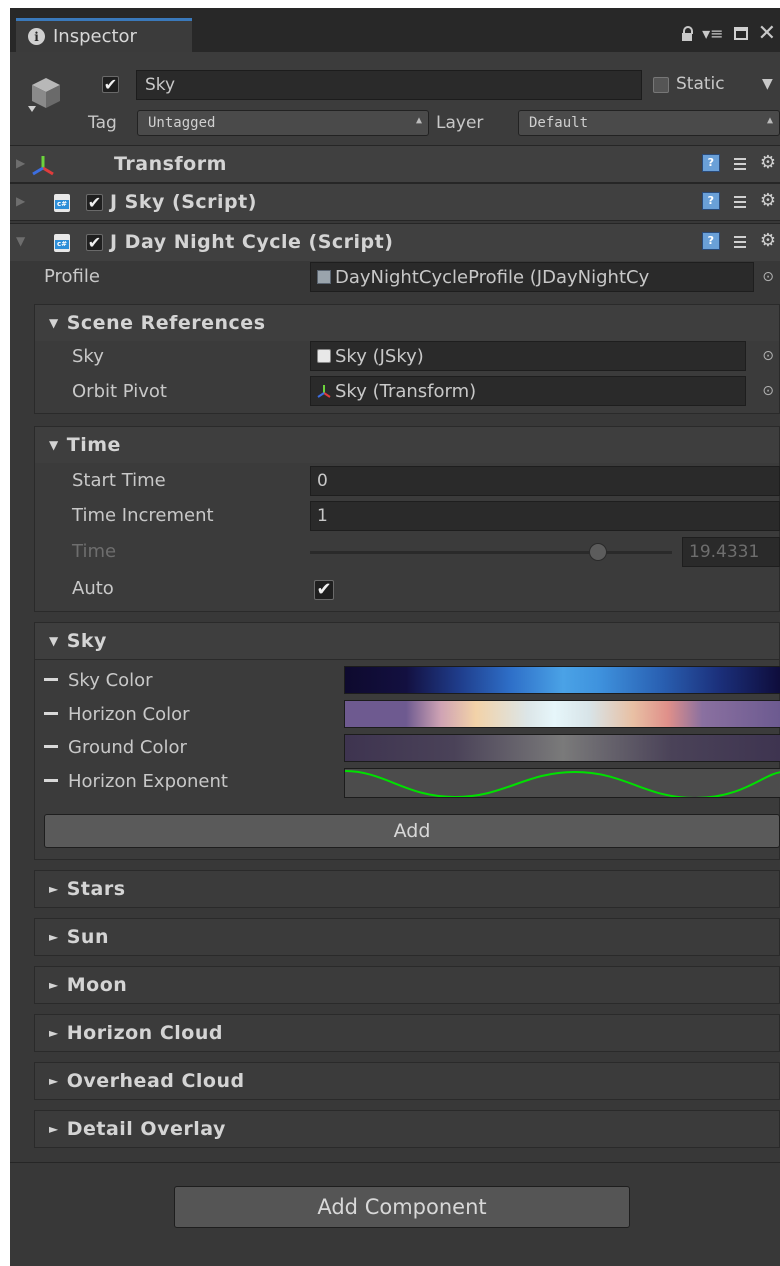 The width and height of the screenshot is (780, 1266). I want to click on layer-label: Layer, so click(460, 123).